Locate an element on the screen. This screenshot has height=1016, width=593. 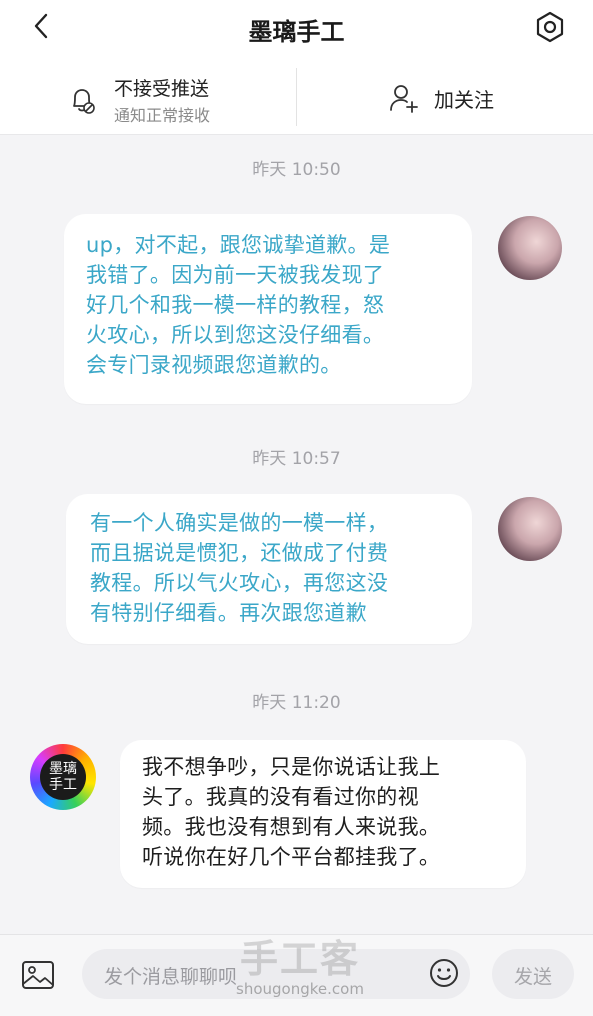
message-line: 会专门录视频跟您道歉的。 is located at coordinates (214, 365).